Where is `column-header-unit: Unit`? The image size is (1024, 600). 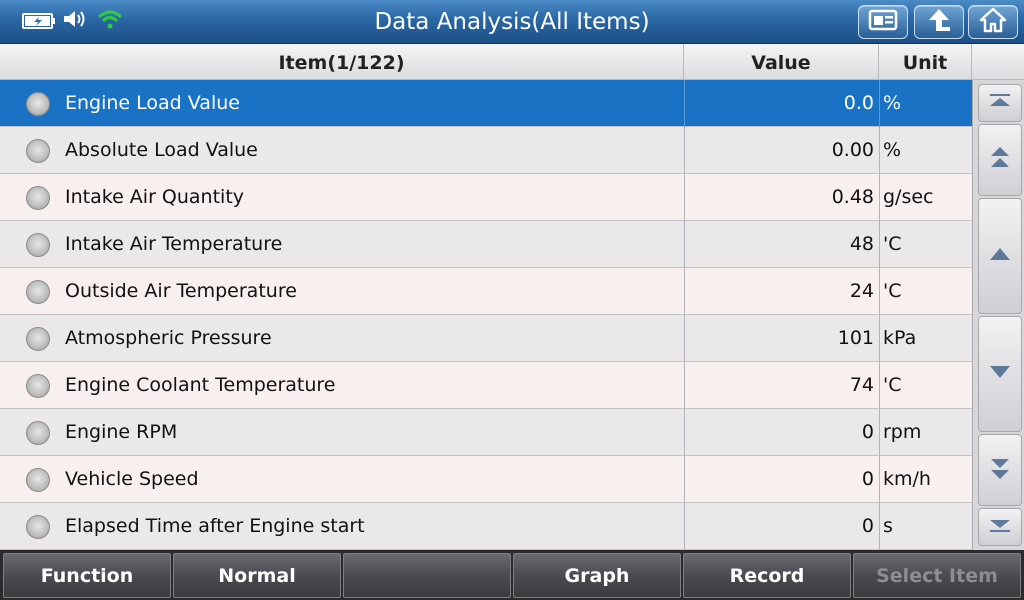 column-header-unit: Unit is located at coordinates (925, 62).